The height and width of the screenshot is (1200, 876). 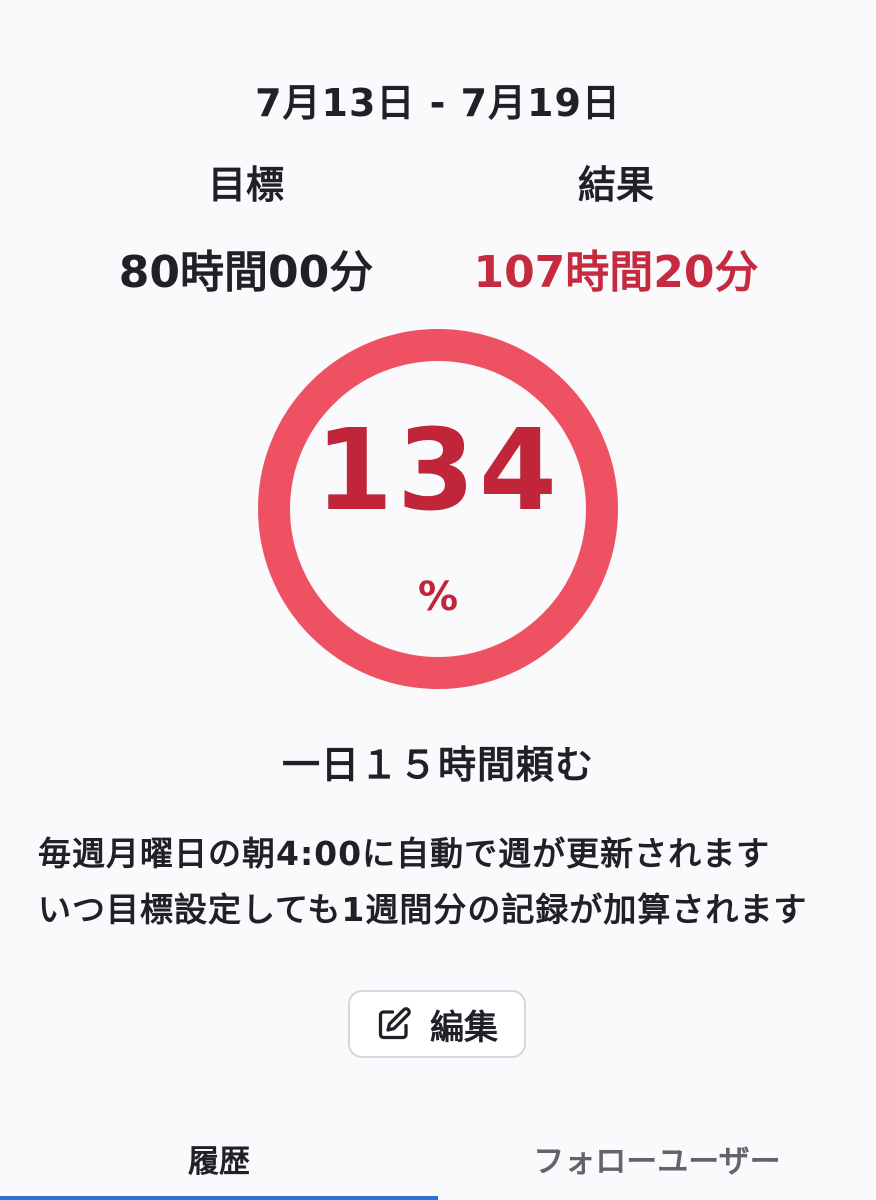 I want to click on goal-value: 80時間00分, so click(x=246, y=272).